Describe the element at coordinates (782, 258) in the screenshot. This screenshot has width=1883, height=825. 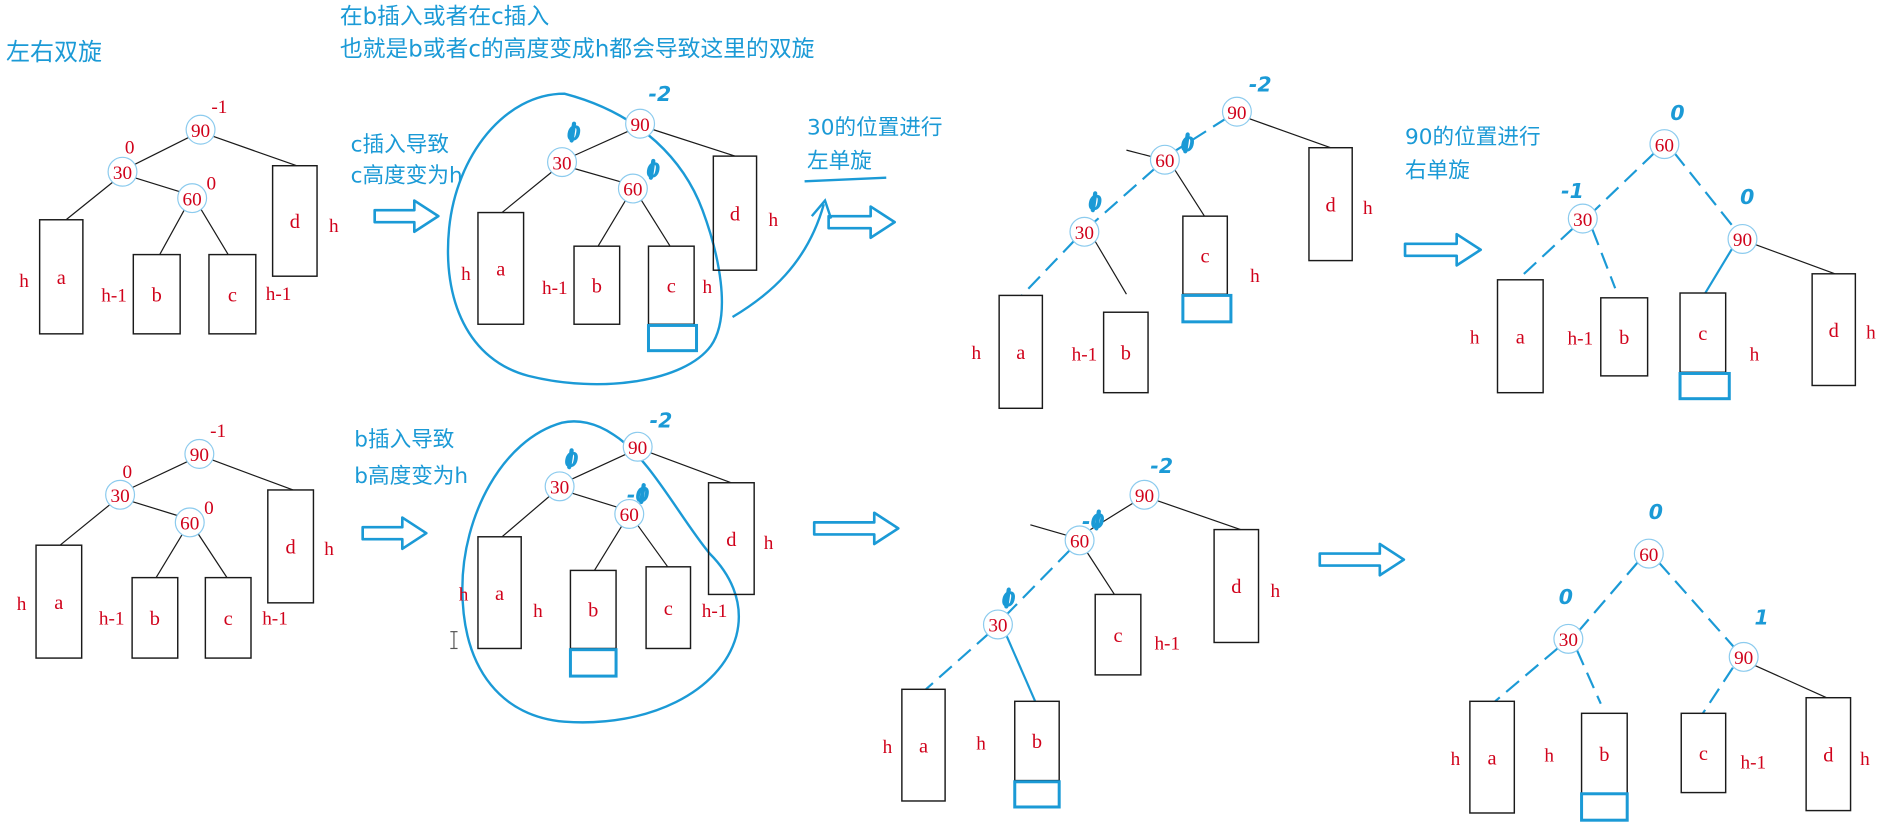
I see `curved-arrow-icon` at that location.